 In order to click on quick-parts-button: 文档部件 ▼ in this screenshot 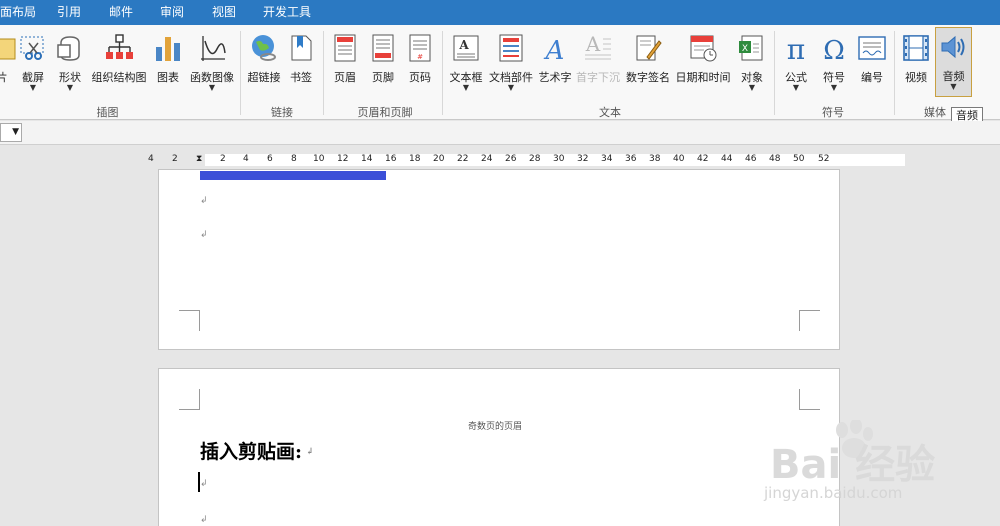, I will do `click(511, 73)`.